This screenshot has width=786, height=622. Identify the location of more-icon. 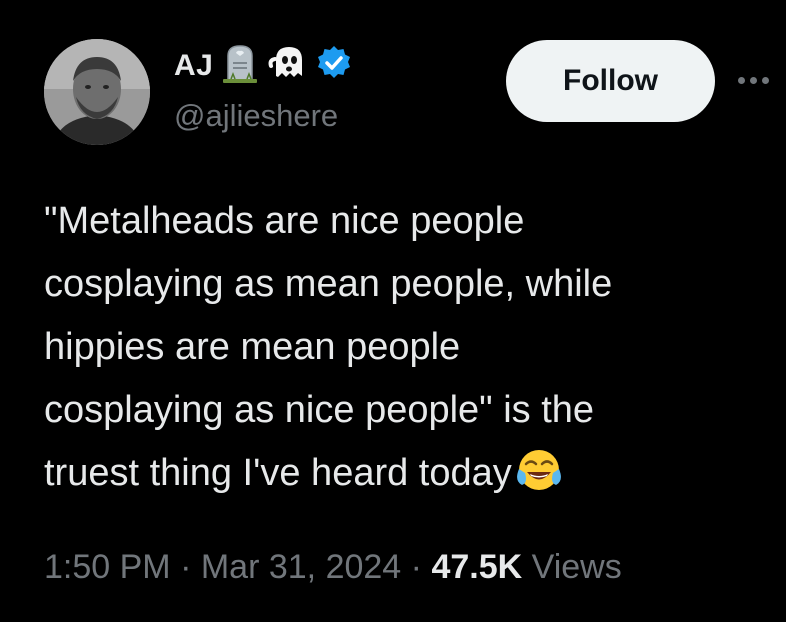
(762, 80).